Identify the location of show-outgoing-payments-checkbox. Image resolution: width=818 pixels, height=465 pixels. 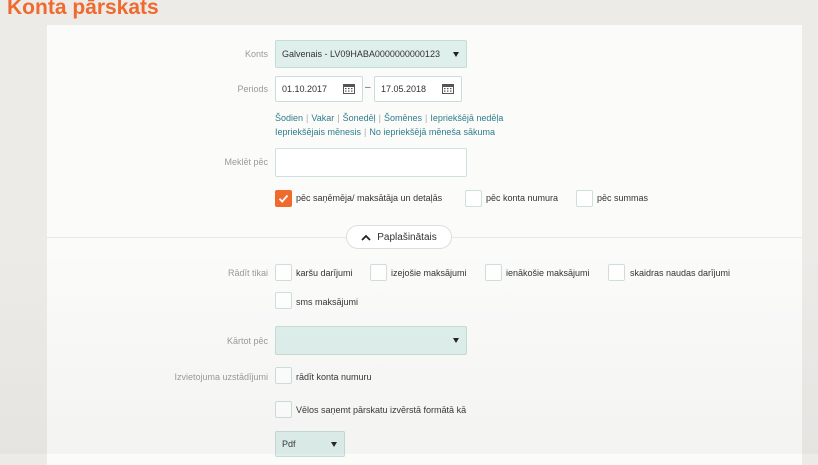
(378, 272).